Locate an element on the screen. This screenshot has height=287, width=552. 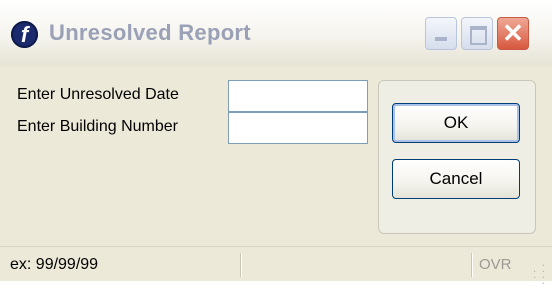
building-number-input is located at coordinates (298, 128).